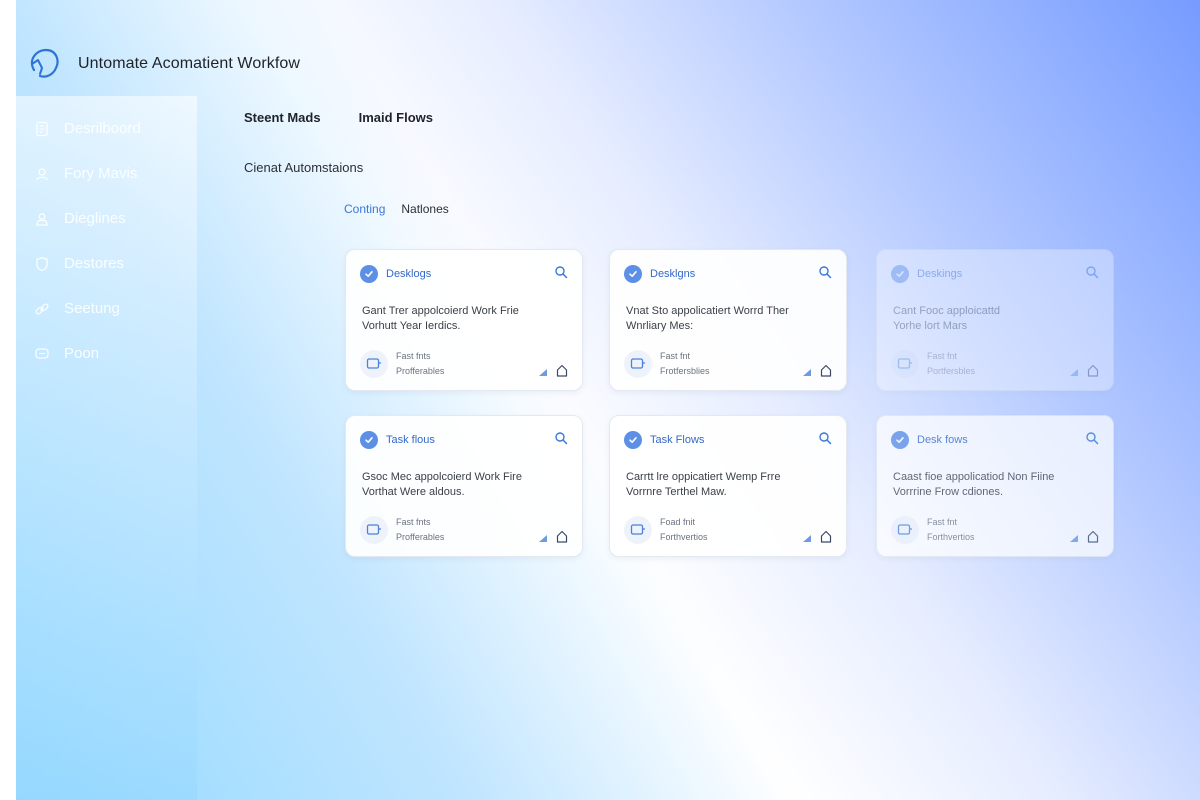 The image size is (1200, 800). I want to click on sidebar-item-label: Desrilboord, so click(102, 128).